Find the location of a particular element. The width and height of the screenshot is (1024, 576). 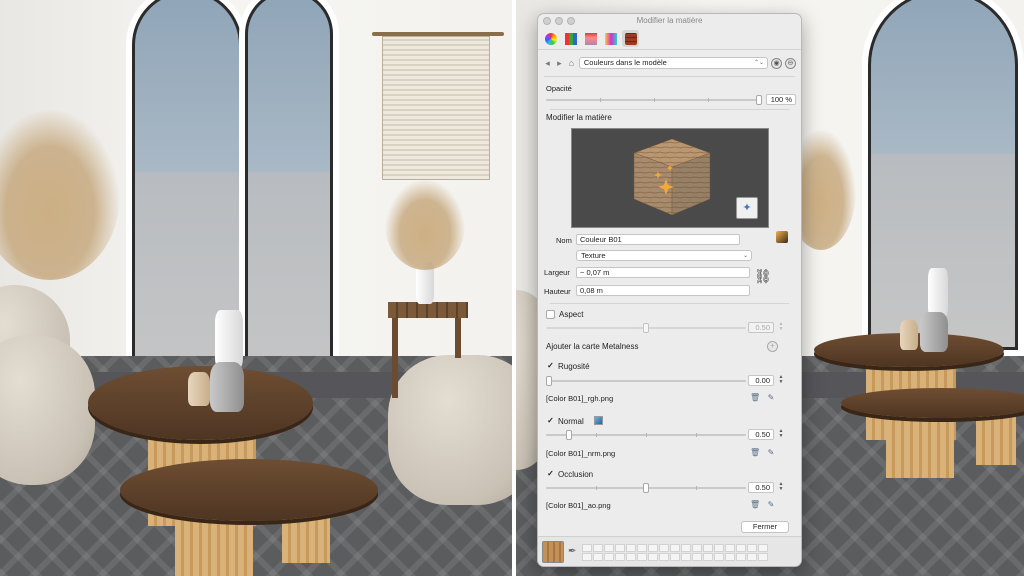

aspect-thumb is located at coordinates (646, 328).